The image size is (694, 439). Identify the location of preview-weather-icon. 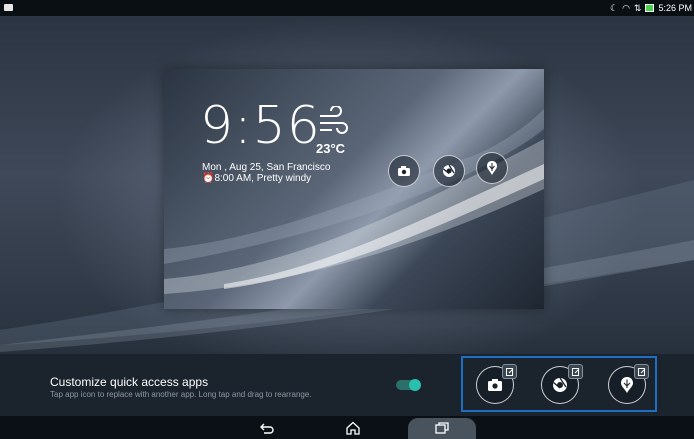
(492, 168).